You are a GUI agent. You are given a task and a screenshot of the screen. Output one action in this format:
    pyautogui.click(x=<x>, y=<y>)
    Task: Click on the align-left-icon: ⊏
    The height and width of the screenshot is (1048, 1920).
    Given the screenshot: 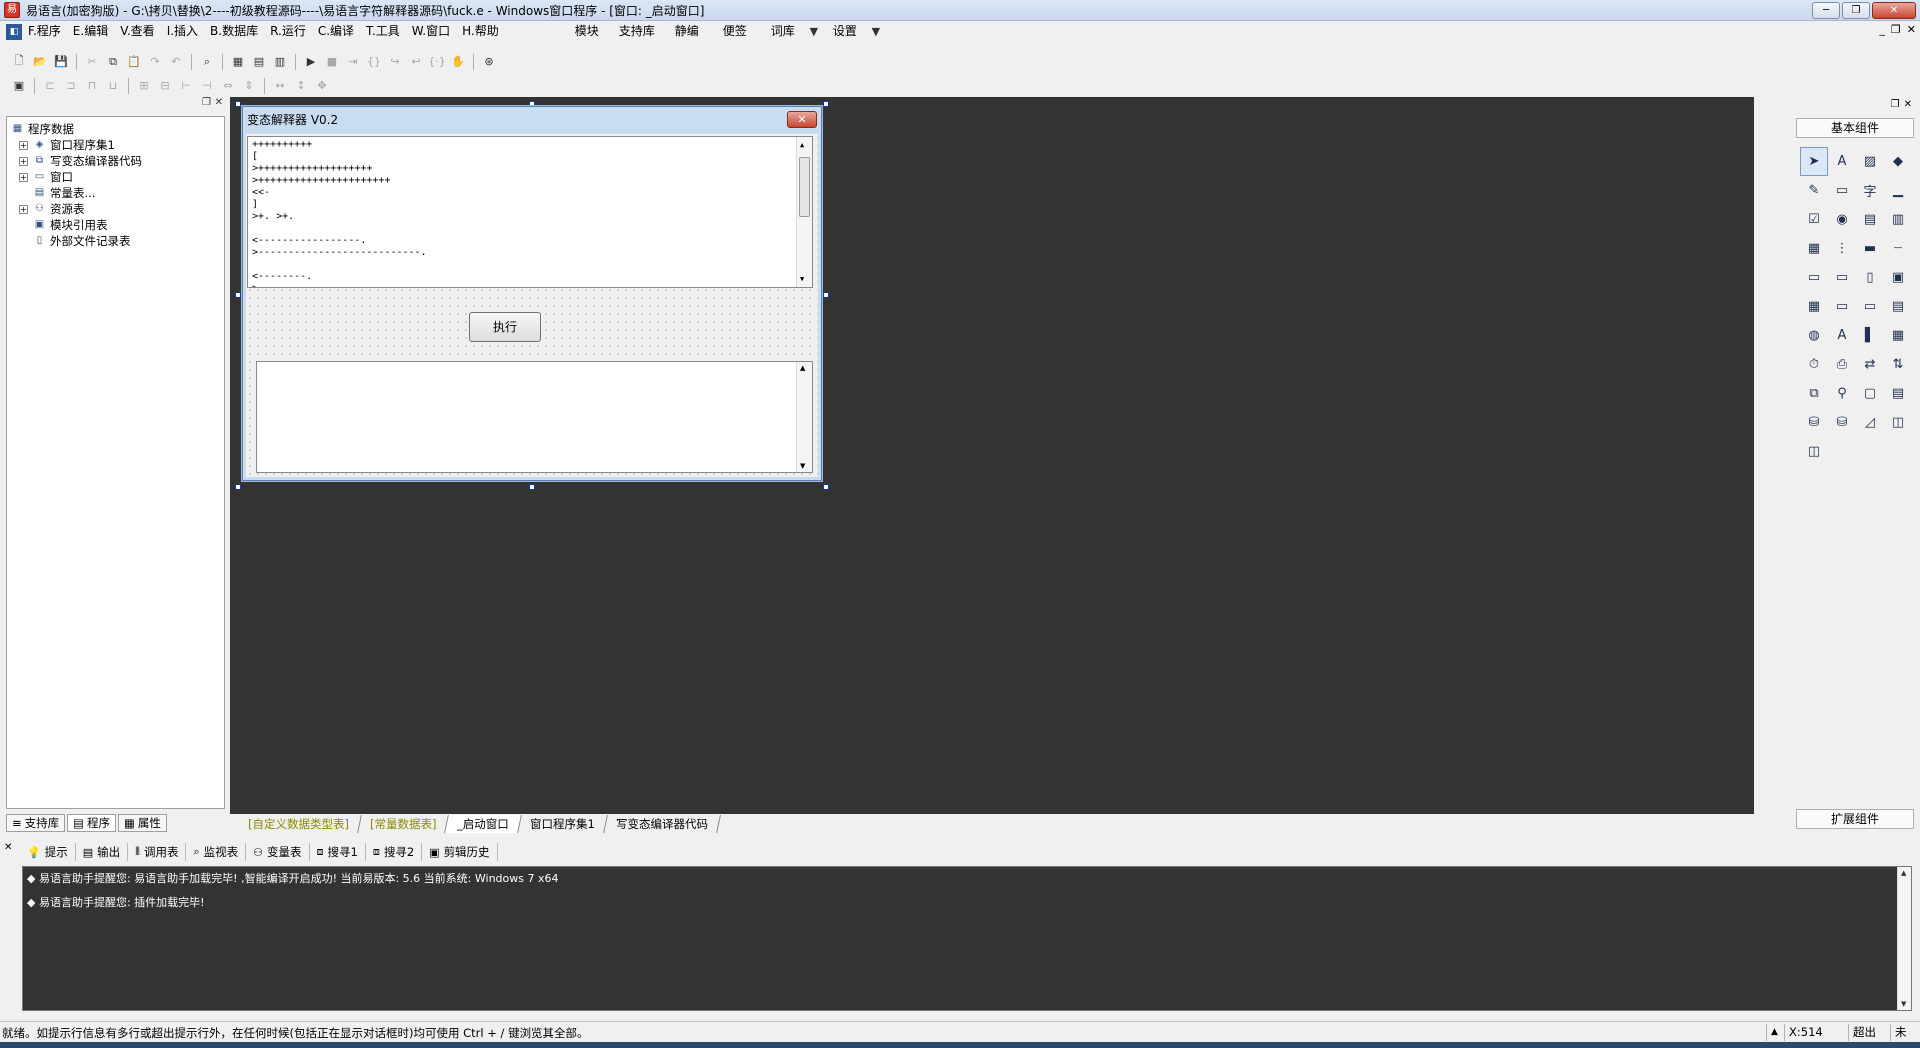 What is the action you would take?
    pyautogui.click(x=50, y=86)
    